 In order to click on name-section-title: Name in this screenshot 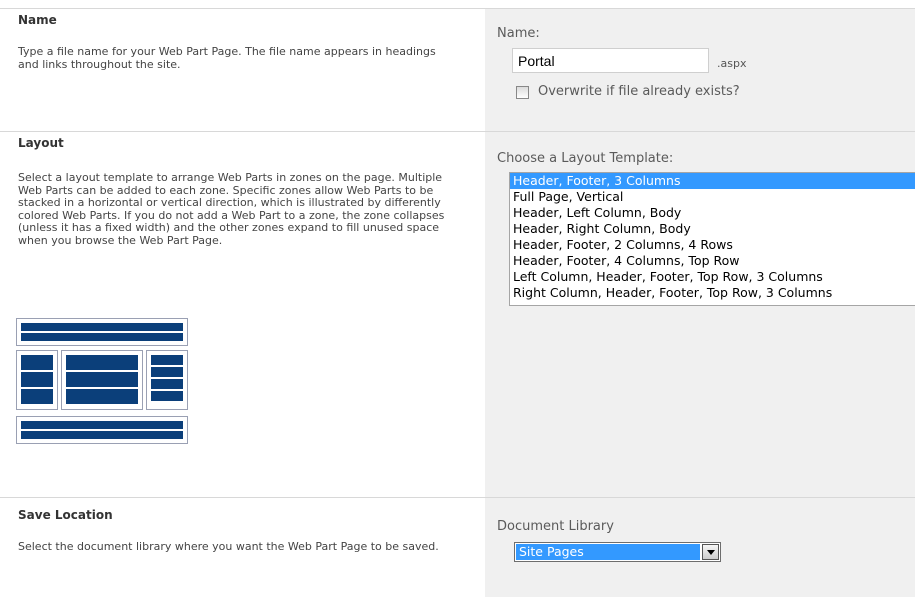, I will do `click(37, 20)`.